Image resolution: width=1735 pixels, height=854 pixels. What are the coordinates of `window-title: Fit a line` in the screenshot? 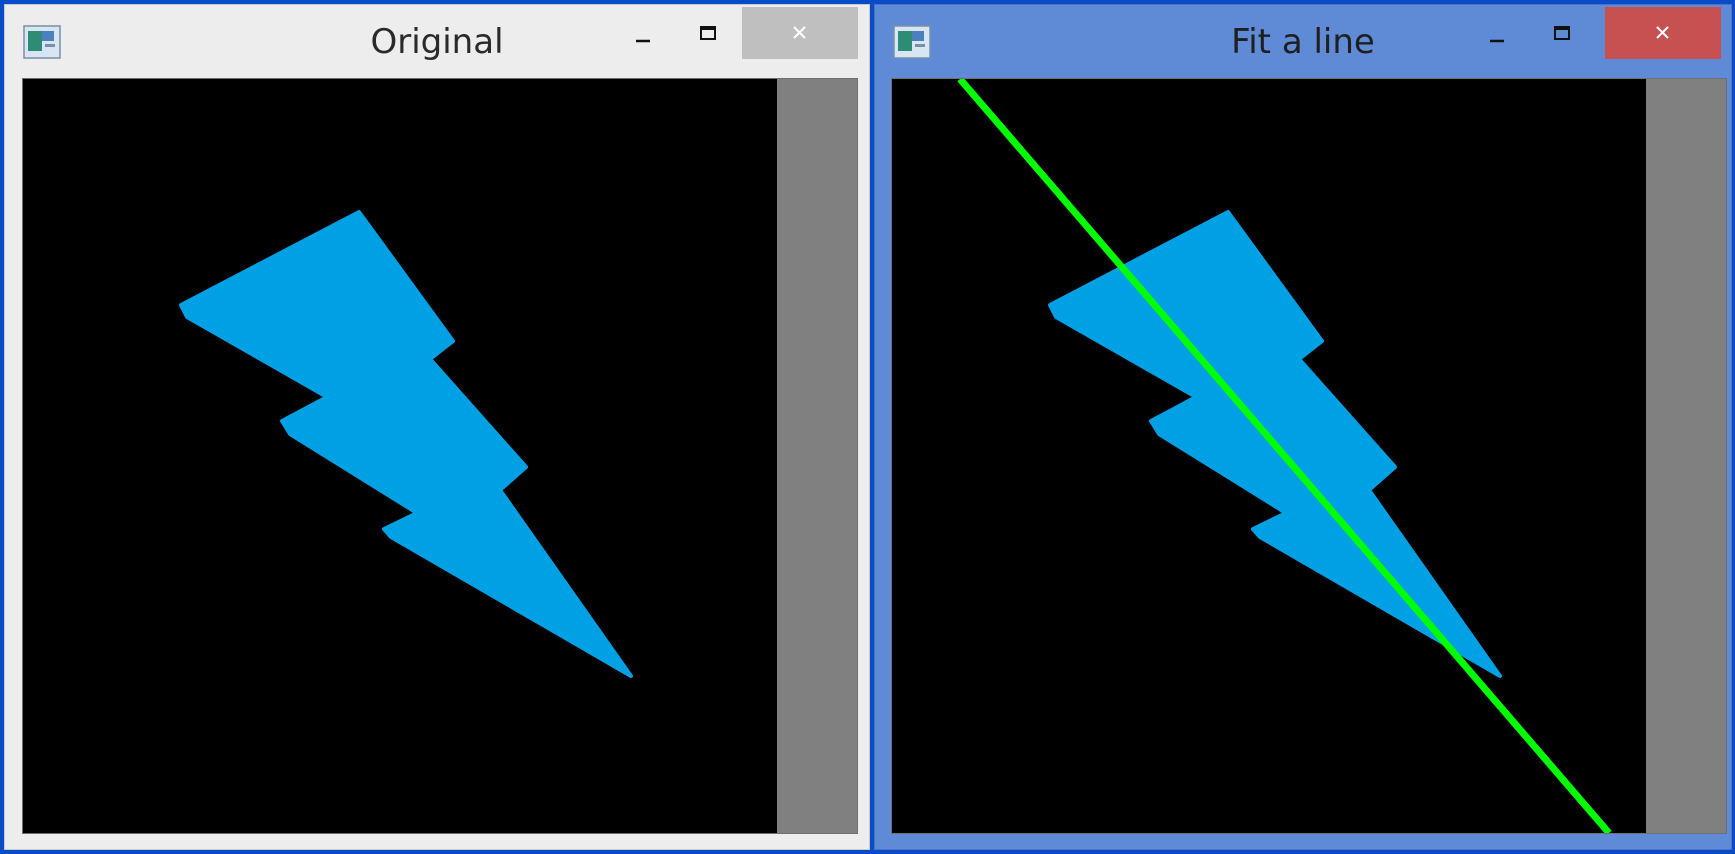 It's located at (1303, 42).